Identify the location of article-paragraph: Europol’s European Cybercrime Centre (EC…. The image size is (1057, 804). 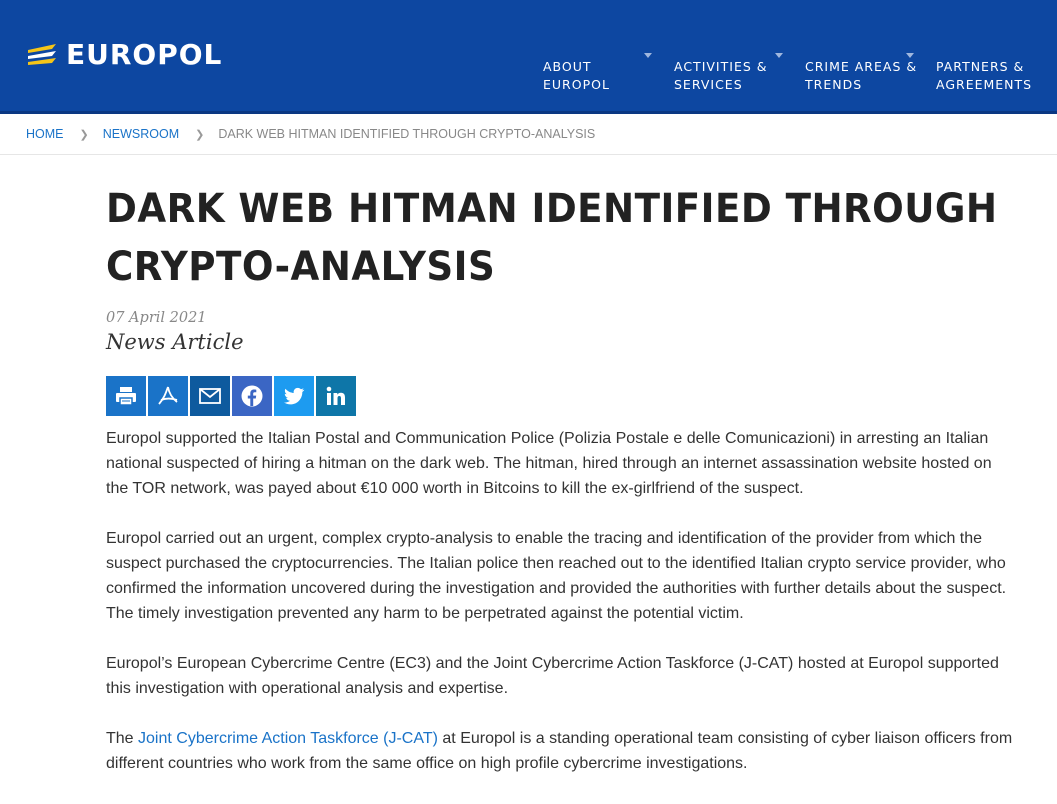
(552, 676).